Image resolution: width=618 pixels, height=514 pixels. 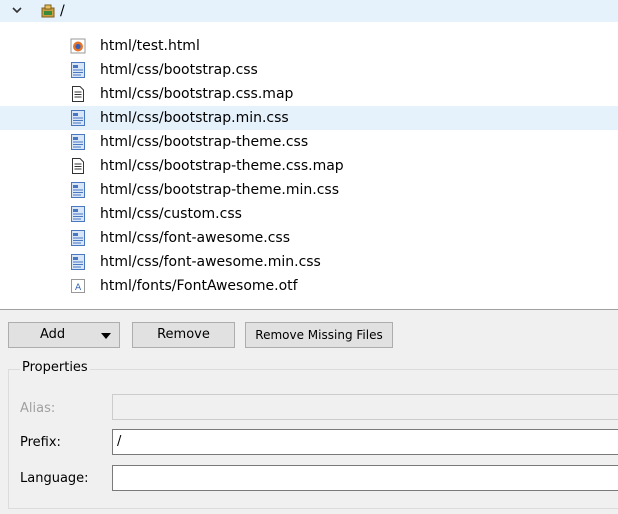 What do you see at coordinates (365, 478) in the screenshot?
I see `language-field` at bounding box center [365, 478].